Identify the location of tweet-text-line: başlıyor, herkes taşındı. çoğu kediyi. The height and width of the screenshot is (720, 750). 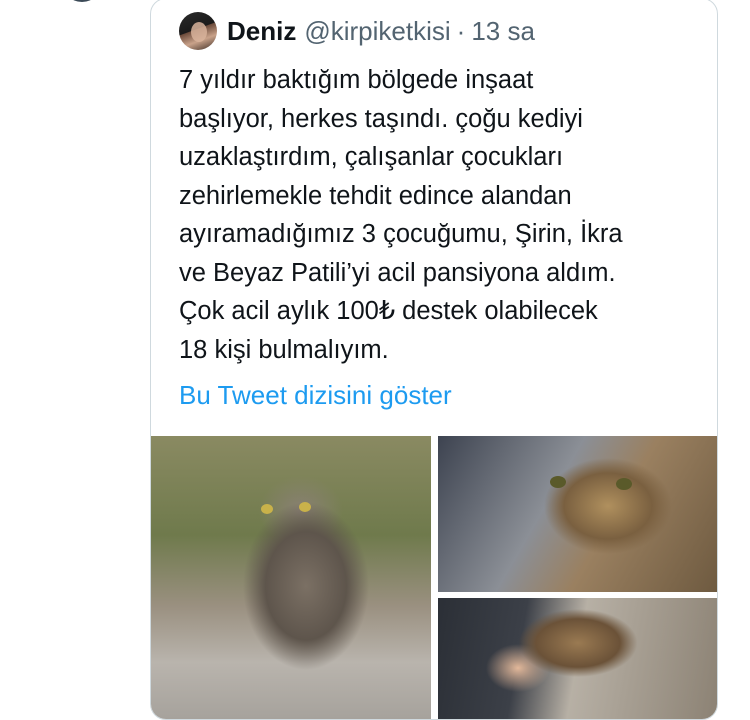
(381, 118).